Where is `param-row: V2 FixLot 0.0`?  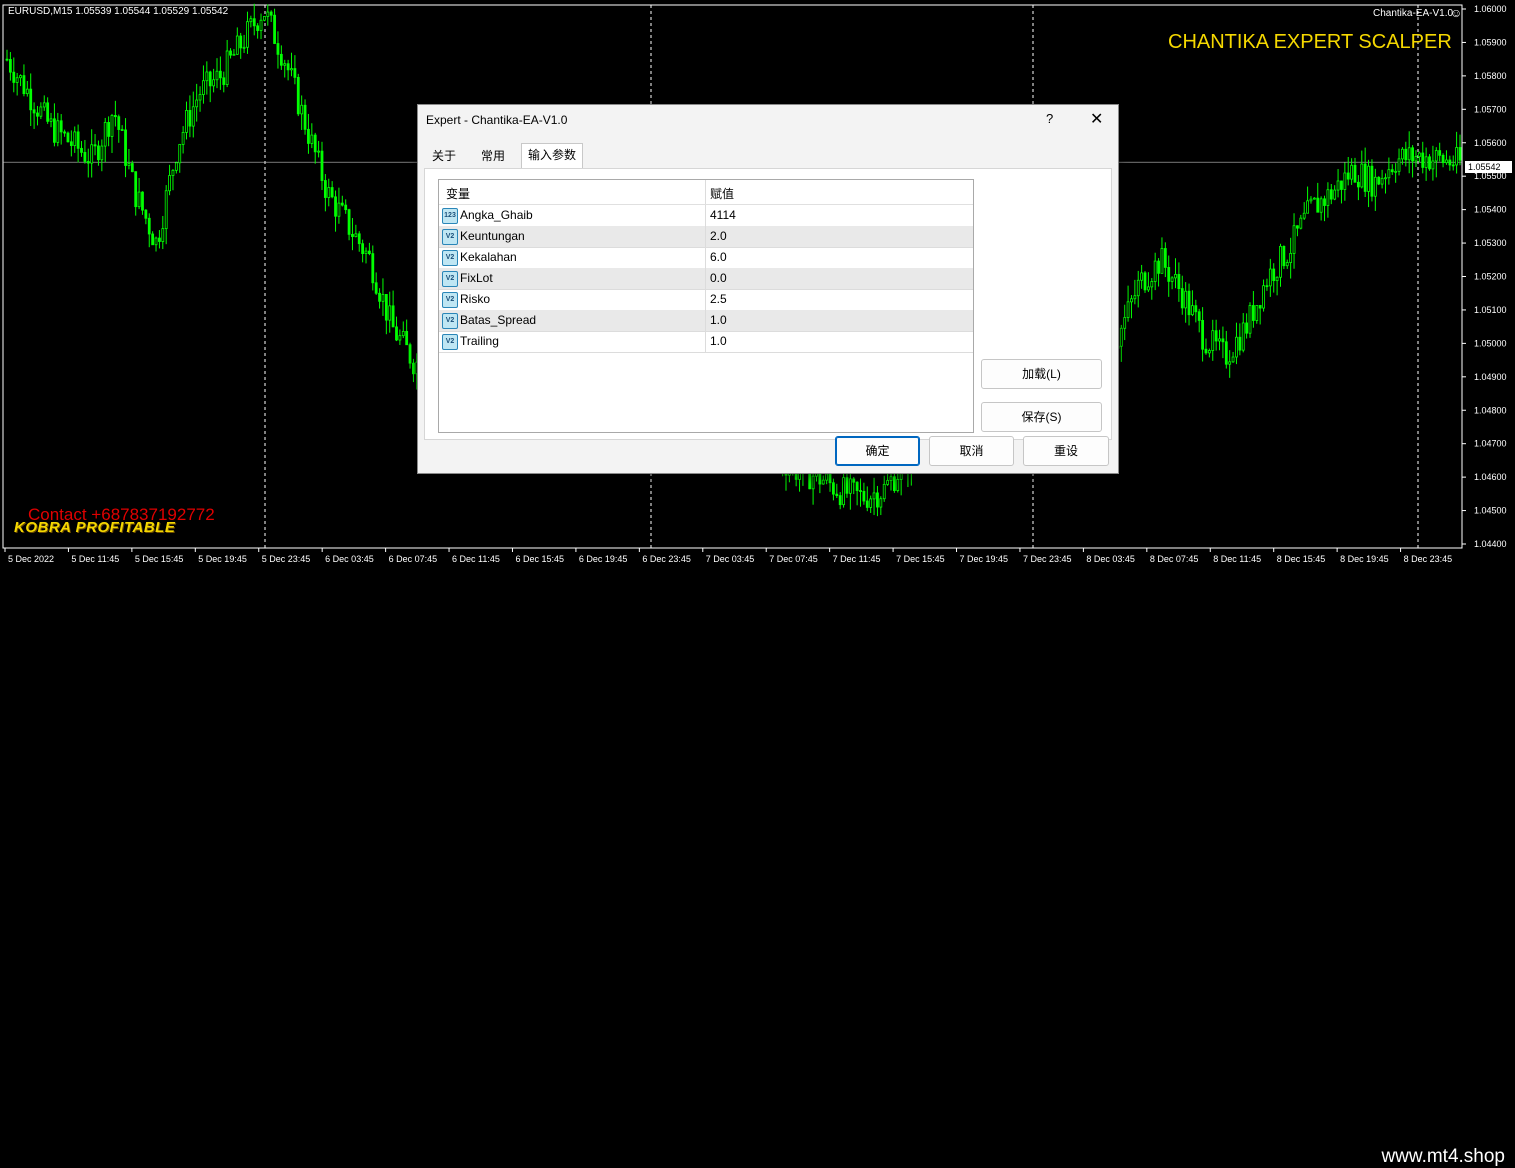 param-row: V2 FixLot 0.0 is located at coordinates (706, 279).